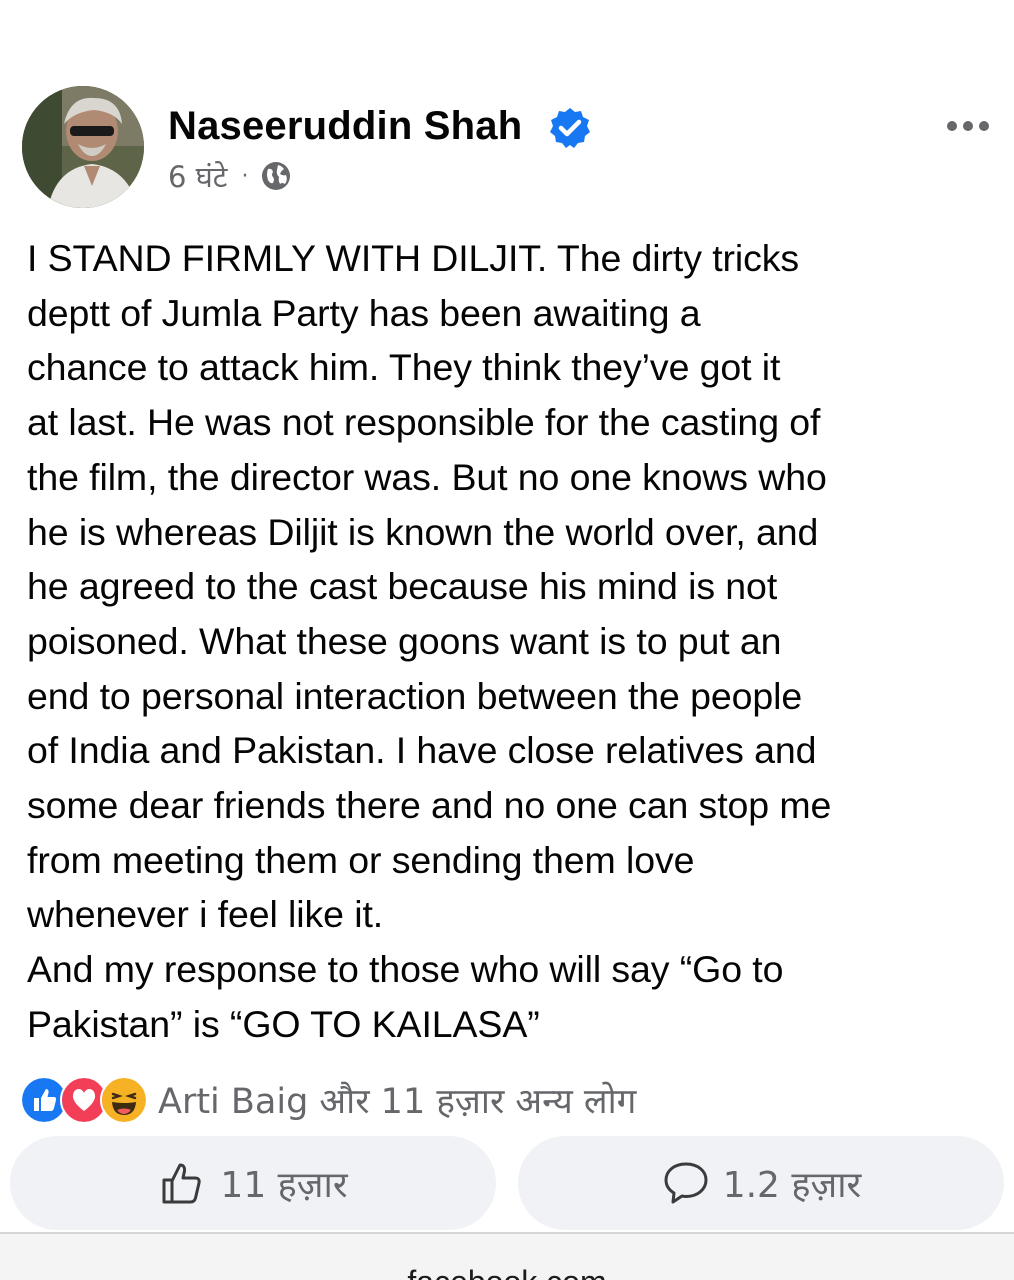  I want to click on comment-bubble-icon, so click(686, 1183).